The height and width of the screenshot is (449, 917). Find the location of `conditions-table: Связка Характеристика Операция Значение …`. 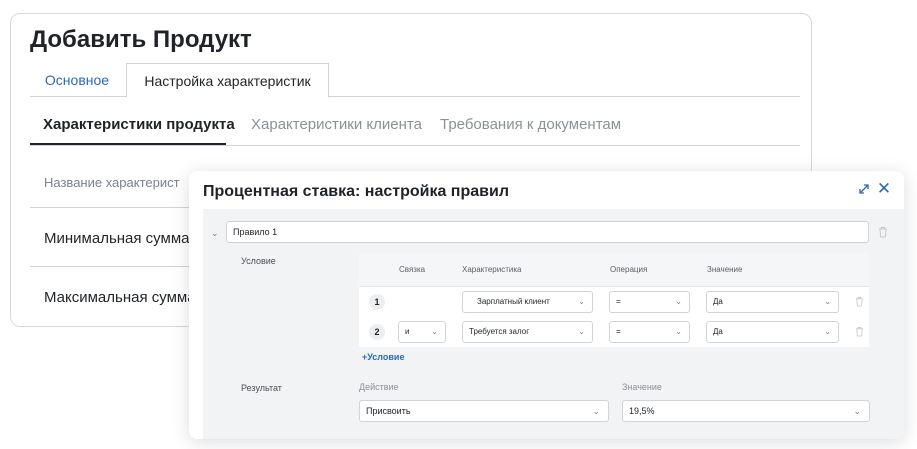

conditions-table: Связка Характеристика Операция Значение … is located at coordinates (614, 300).